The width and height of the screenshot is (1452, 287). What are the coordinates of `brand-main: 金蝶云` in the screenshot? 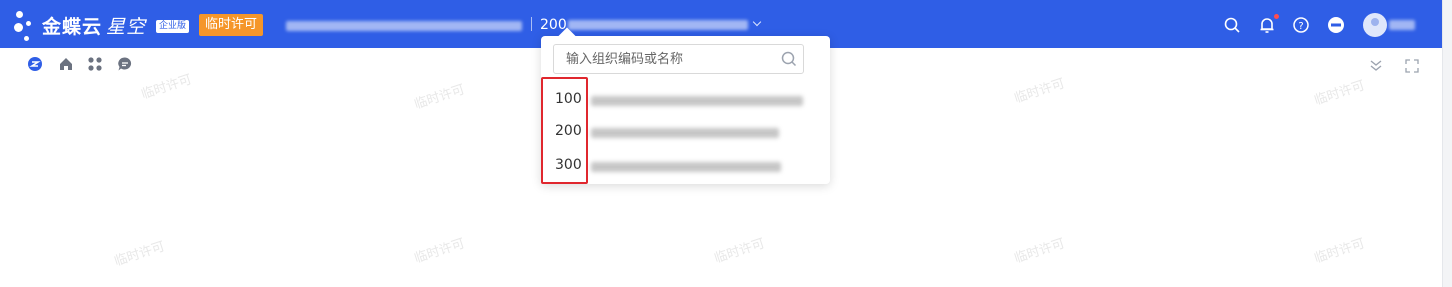 It's located at (72, 27).